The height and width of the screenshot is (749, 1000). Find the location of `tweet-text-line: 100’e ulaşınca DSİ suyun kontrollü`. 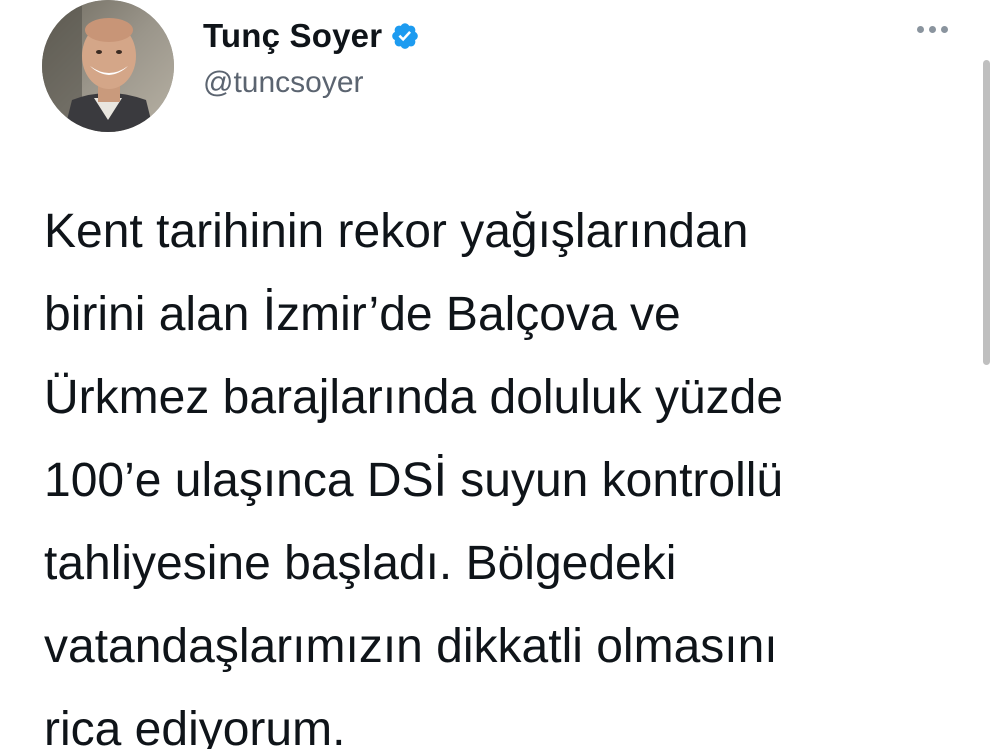

tweet-text-line: 100’e ulaşınca DSİ suyun kontrollü is located at coordinates (414, 480).